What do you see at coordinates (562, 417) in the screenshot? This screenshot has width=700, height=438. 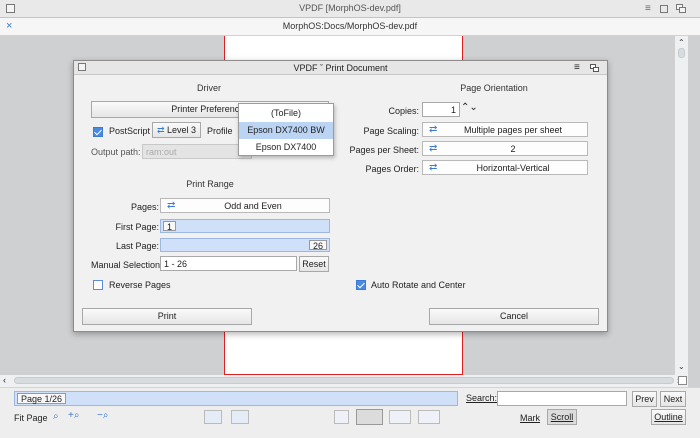 I see `scroll-button: Scroll` at bounding box center [562, 417].